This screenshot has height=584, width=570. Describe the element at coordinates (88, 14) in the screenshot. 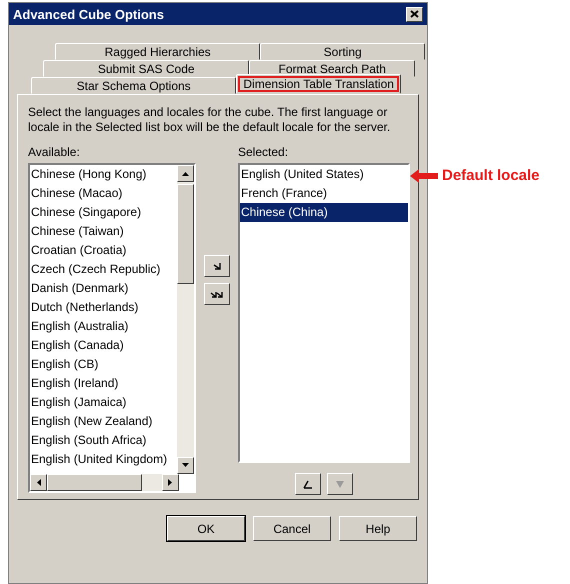

I see `window-title: Advanced Cube Options` at that location.